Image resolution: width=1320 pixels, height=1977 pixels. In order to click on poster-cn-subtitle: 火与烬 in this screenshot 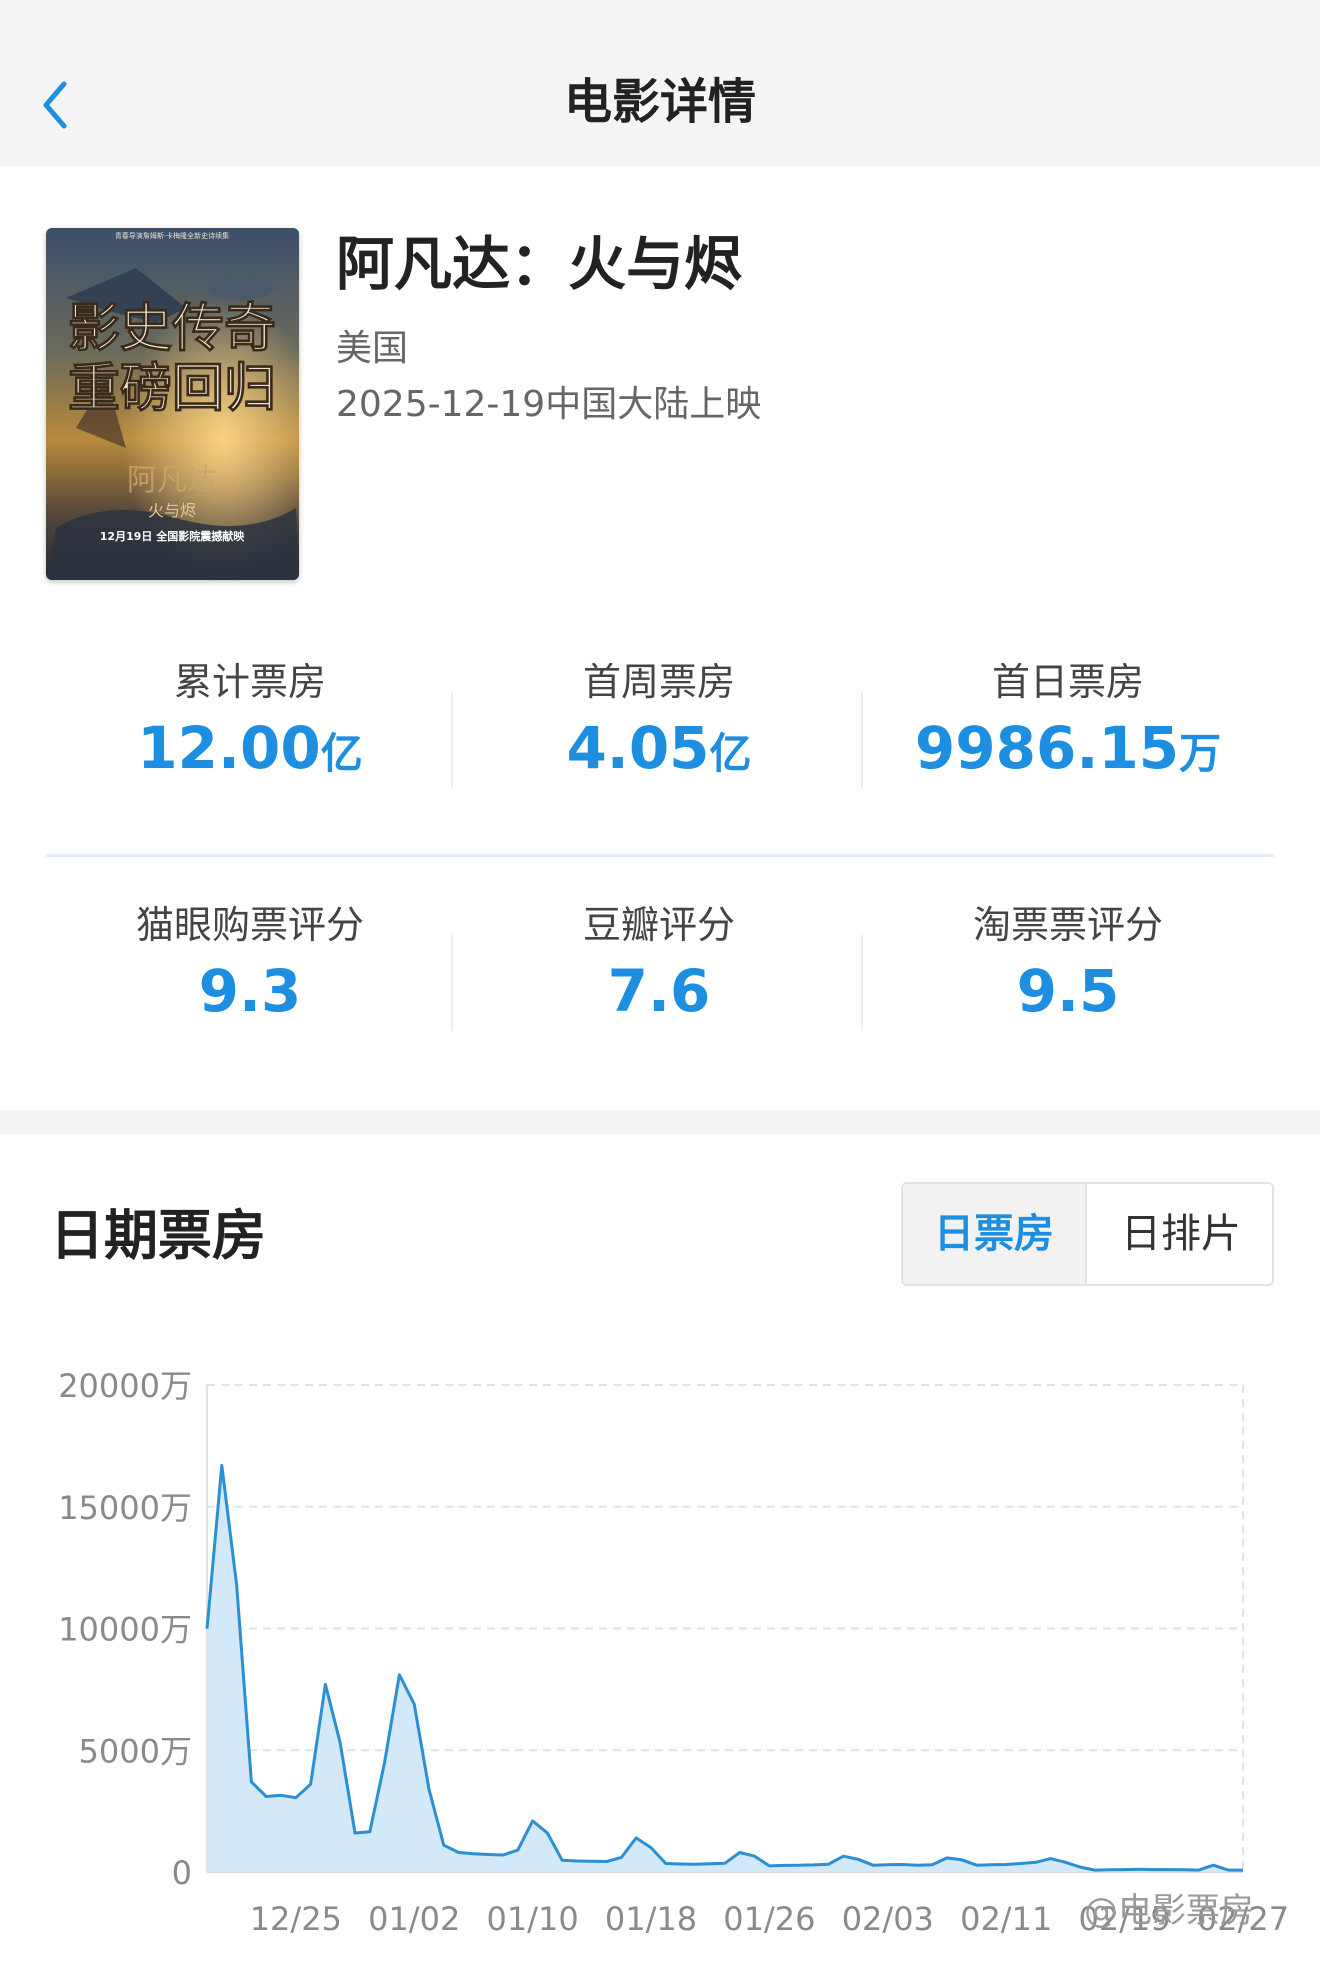, I will do `click(172, 510)`.